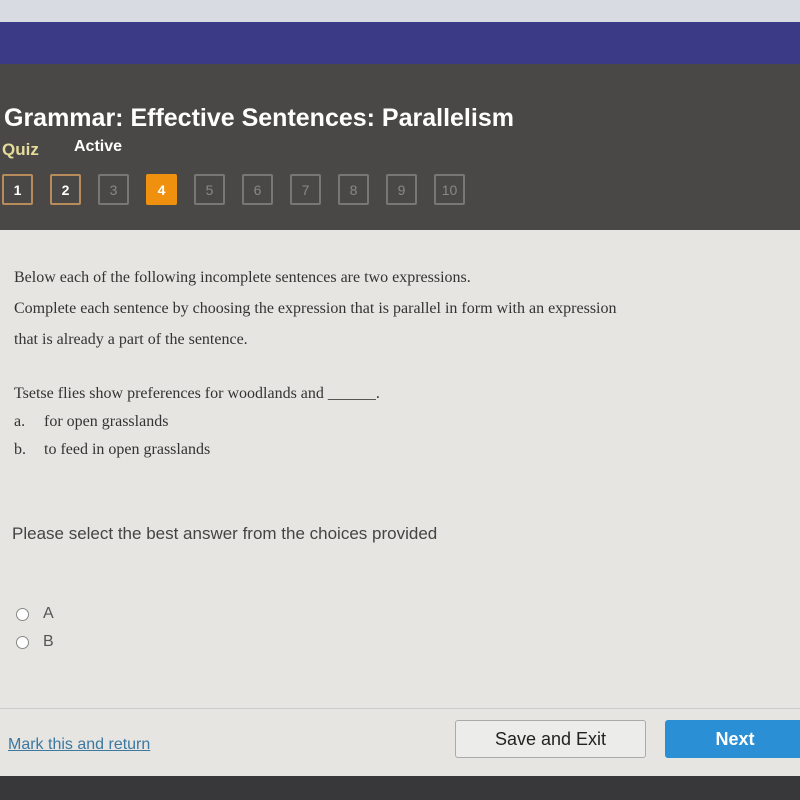  Describe the element at coordinates (400, 742) in the screenshot. I see `footer: Mark this and return Save and Exit Next` at that location.